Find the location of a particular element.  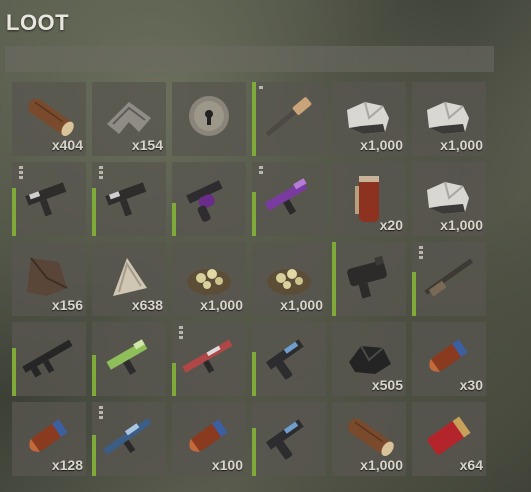

loot-filter-bar is located at coordinates (249, 59).